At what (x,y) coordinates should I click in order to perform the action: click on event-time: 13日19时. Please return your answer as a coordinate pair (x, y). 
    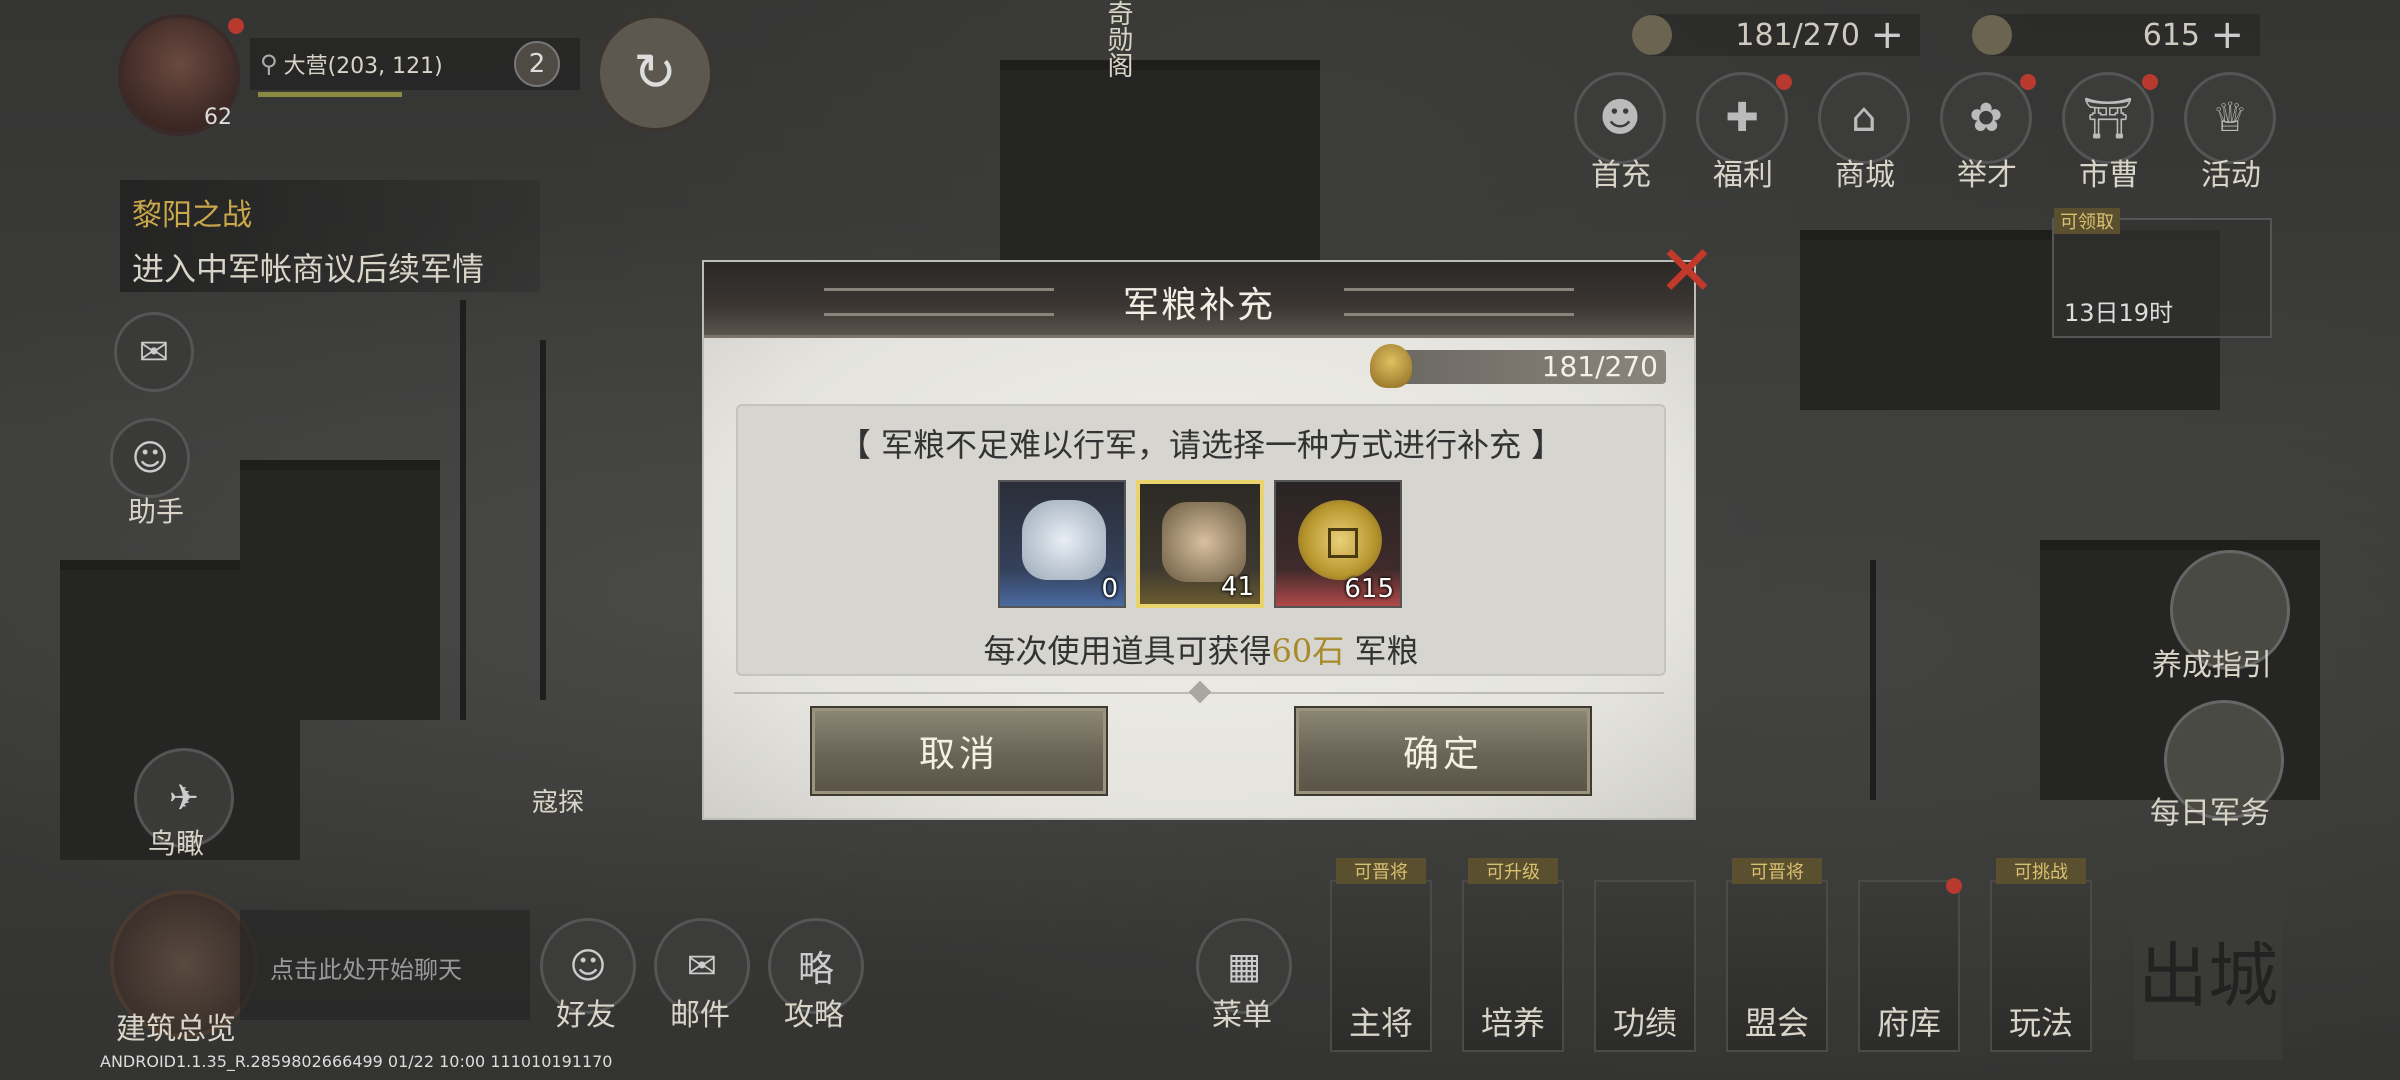
    Looking at the image, I should click on (2119, 313).